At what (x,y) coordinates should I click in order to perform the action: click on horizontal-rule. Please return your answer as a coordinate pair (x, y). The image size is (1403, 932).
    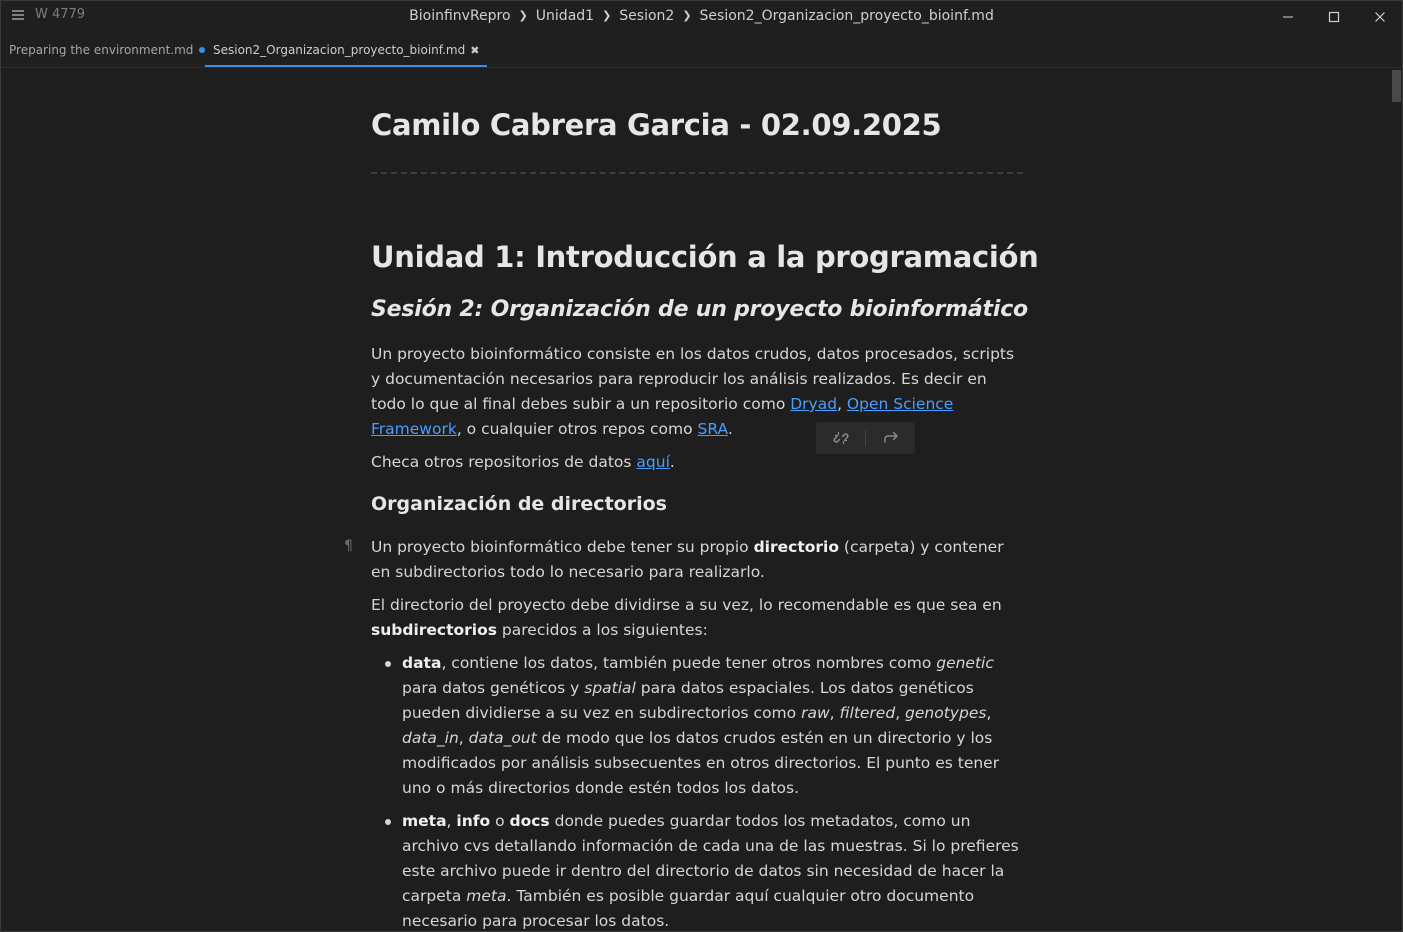
    Looking at the image, I should click on (697, 173).